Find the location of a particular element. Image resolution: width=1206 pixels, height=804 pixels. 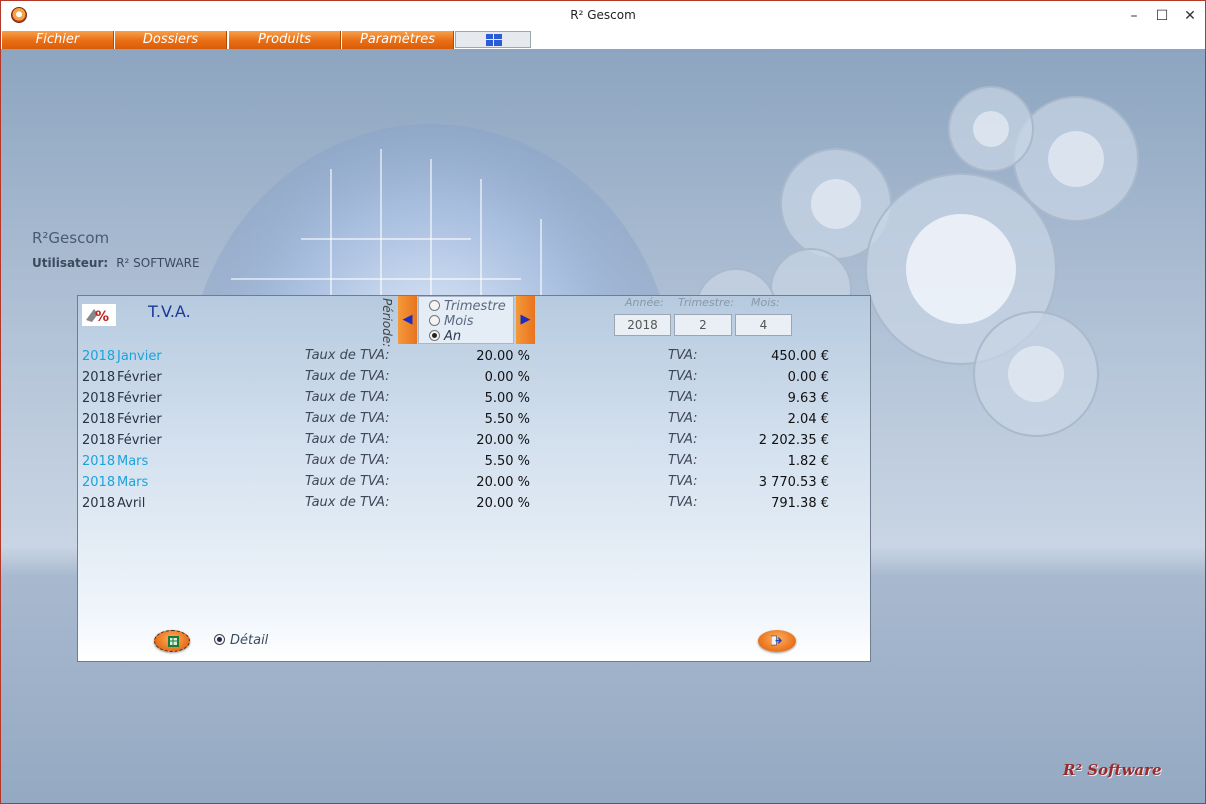

period-selector: Trimestre Mois An is located at coordinates (466, 320).